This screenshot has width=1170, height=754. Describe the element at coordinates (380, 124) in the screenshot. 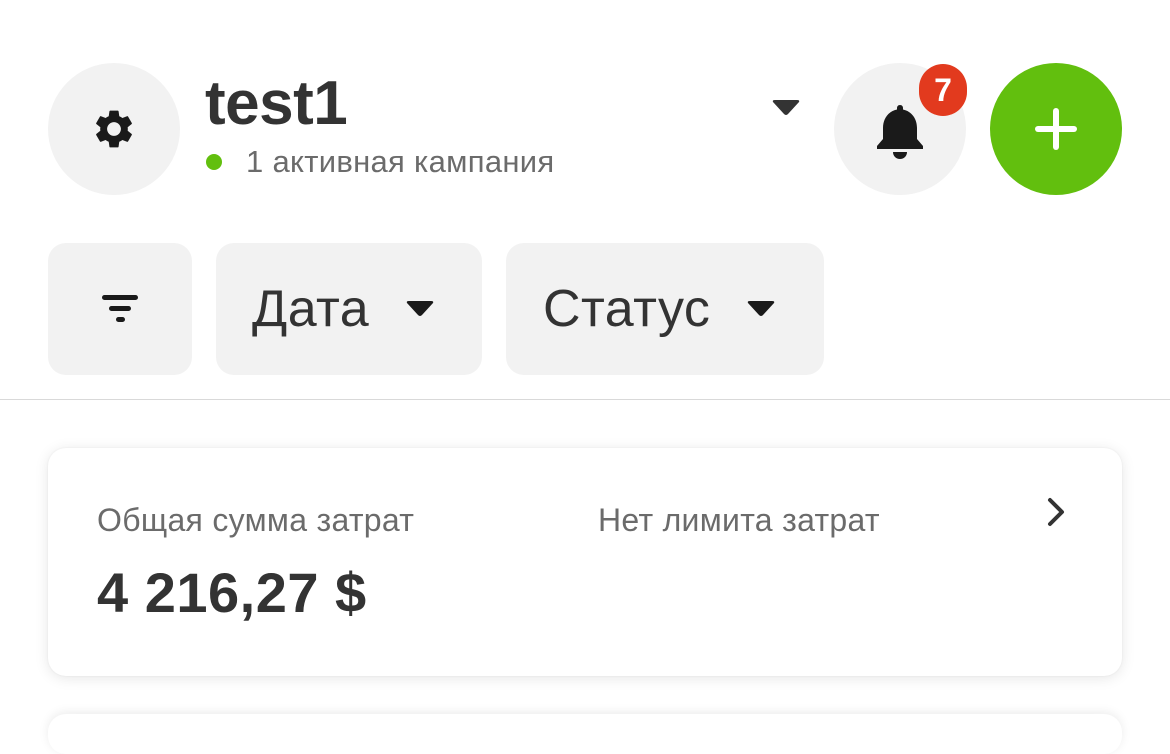

I see `account-selector: test1 1 активная кампания` at that location.